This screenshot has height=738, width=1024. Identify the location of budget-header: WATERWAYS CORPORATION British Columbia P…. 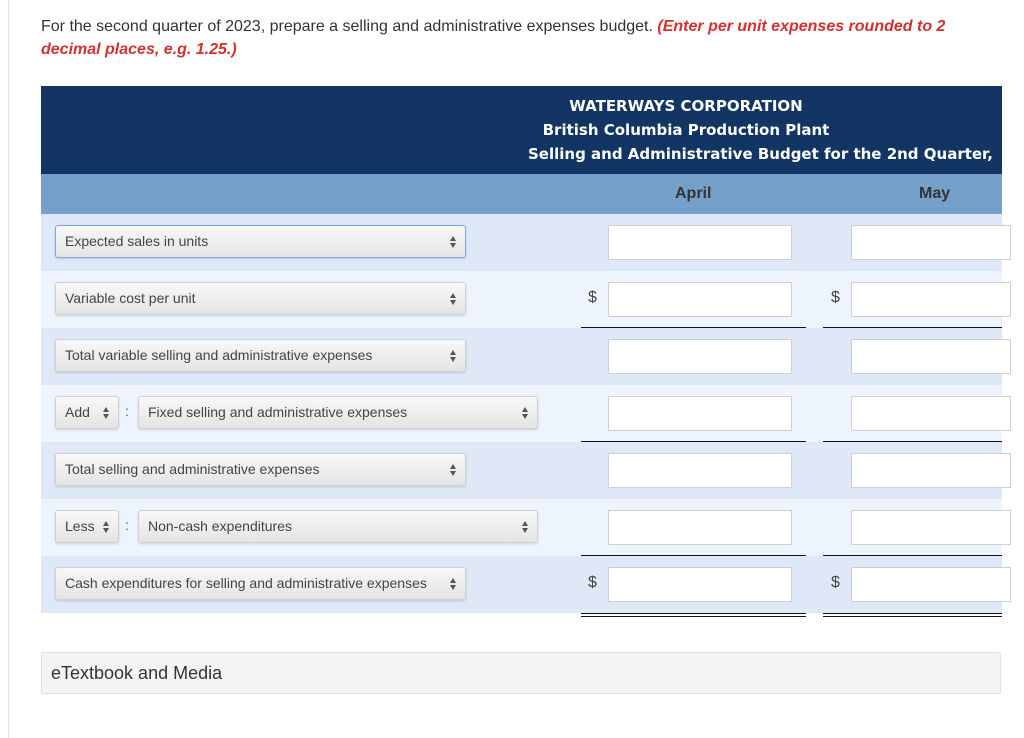
(521, 130).